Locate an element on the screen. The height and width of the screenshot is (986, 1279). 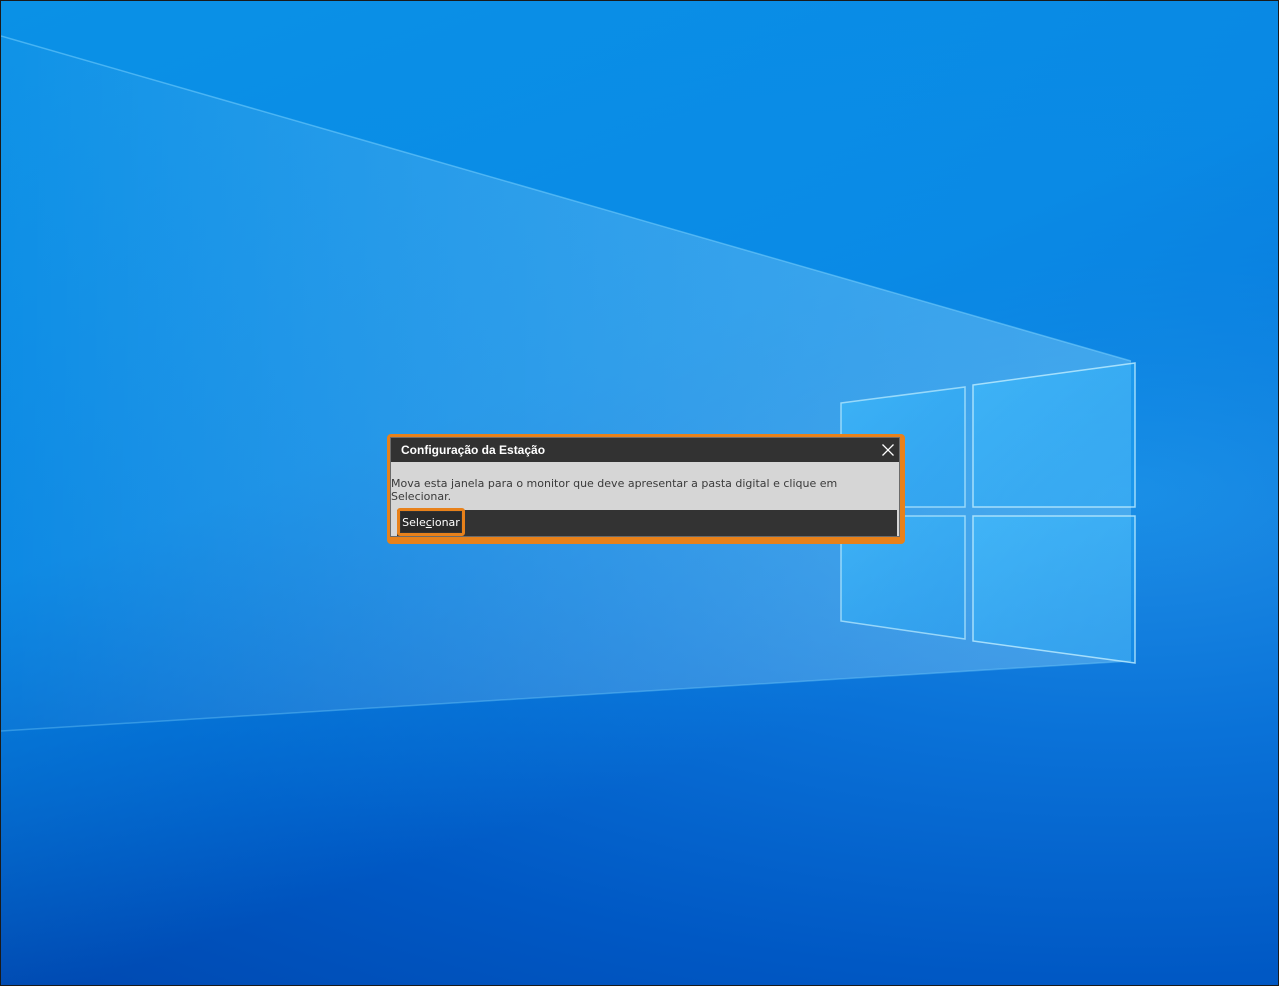
dialog-title: Configuração da Estação is located at coordinates (473, 450).